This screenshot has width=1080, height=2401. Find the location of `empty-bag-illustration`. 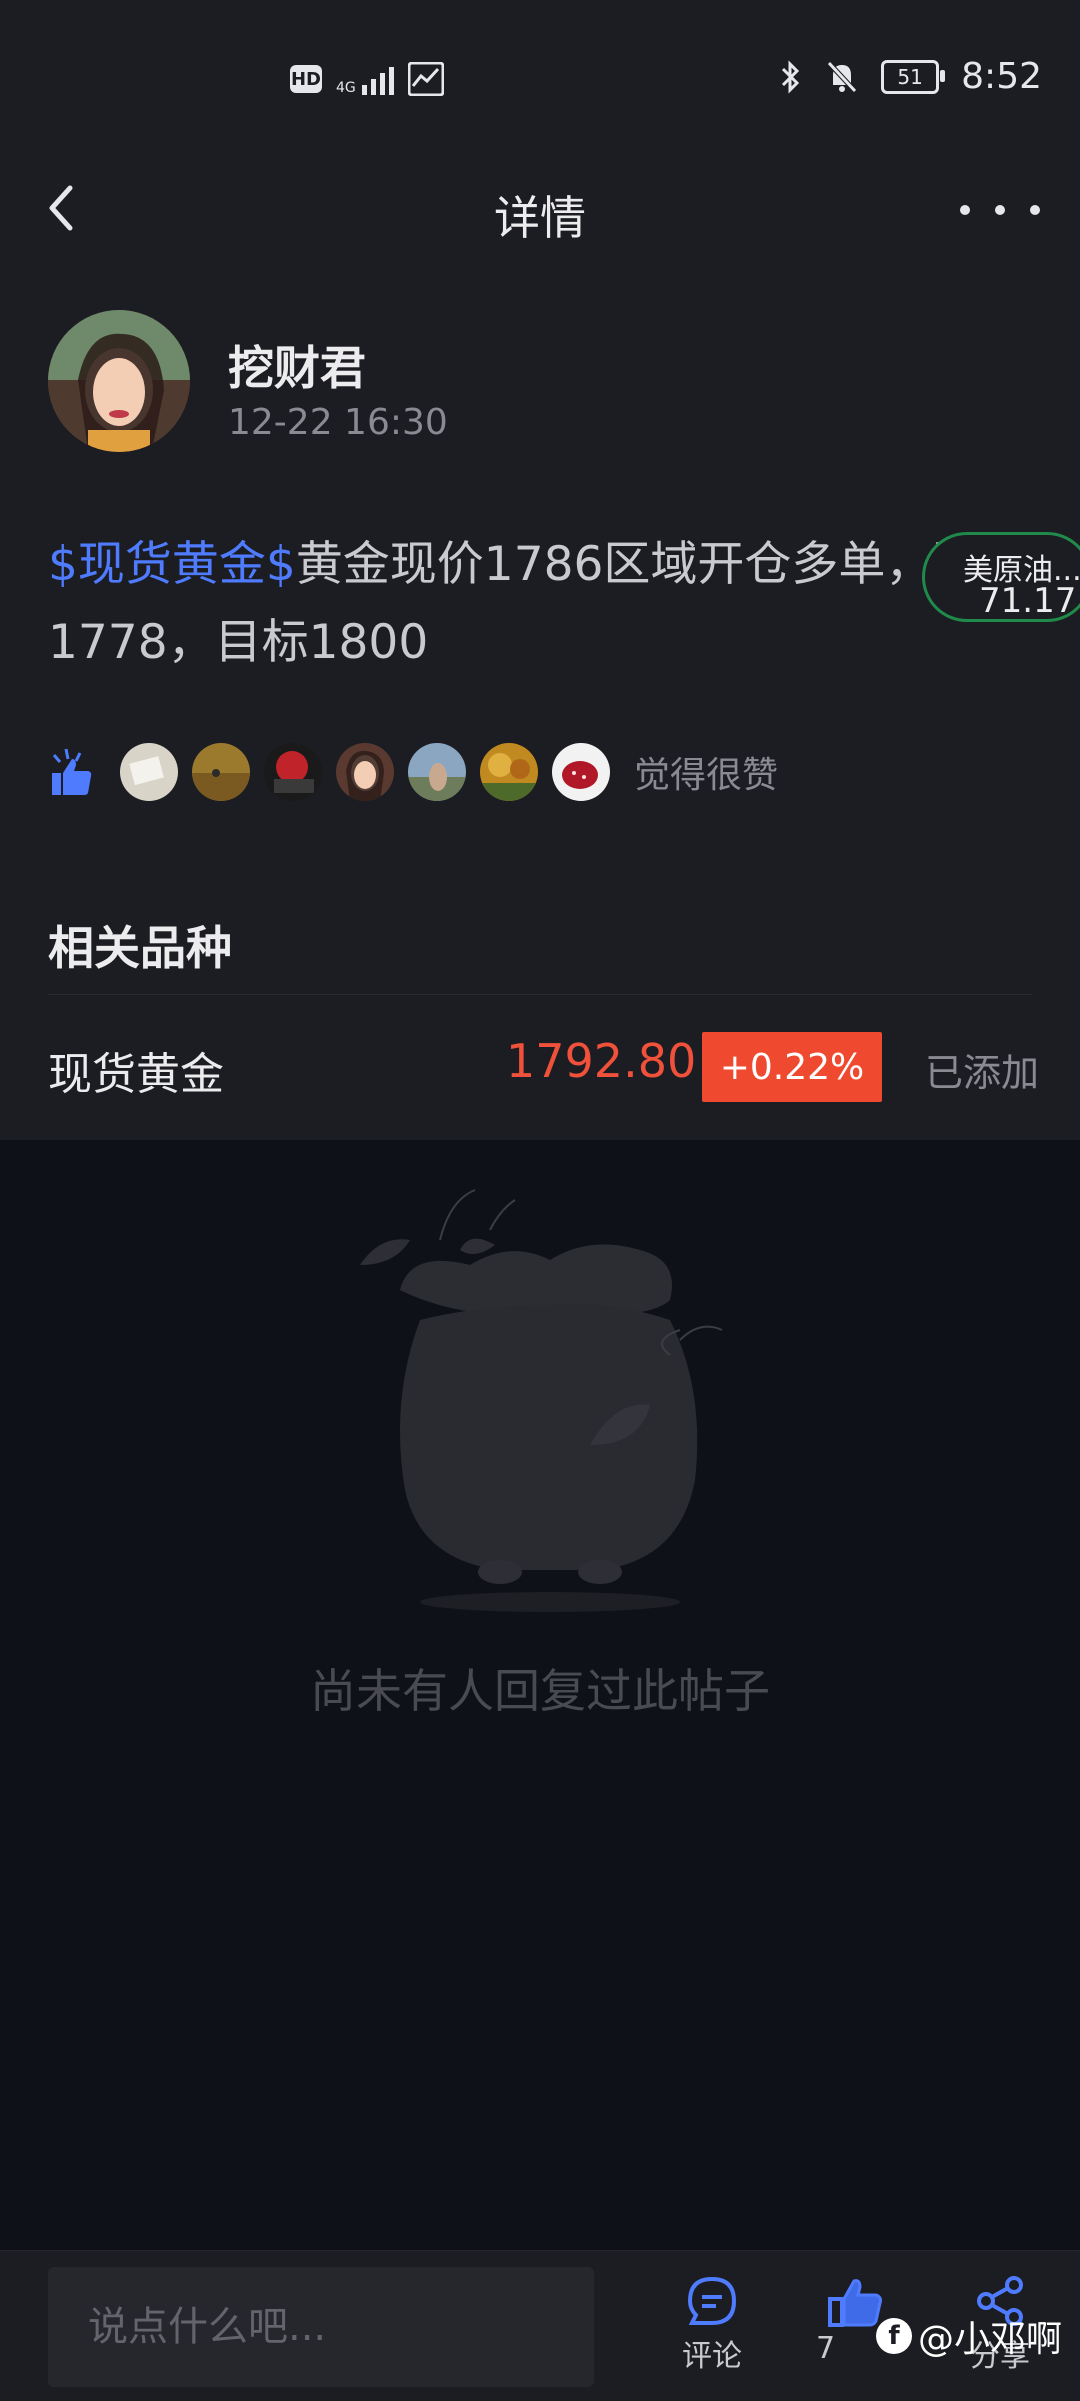

empty-bag-illustration is located at coordinates (541, 1400).